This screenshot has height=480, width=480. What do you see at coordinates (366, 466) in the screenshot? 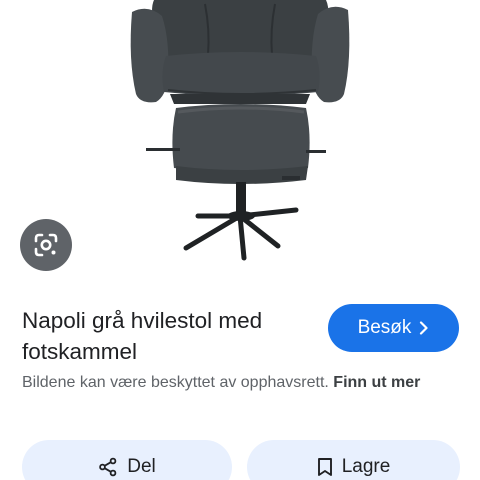
I see `save-button-label: Lagre` at bounding box center [366, 466].